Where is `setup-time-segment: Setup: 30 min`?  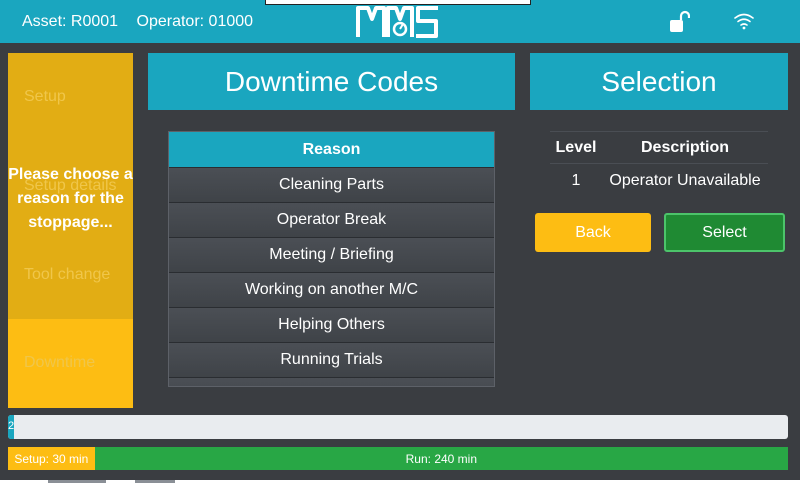 setup-time-segment: Setup: 30 min is located at coordinates (51, 458).